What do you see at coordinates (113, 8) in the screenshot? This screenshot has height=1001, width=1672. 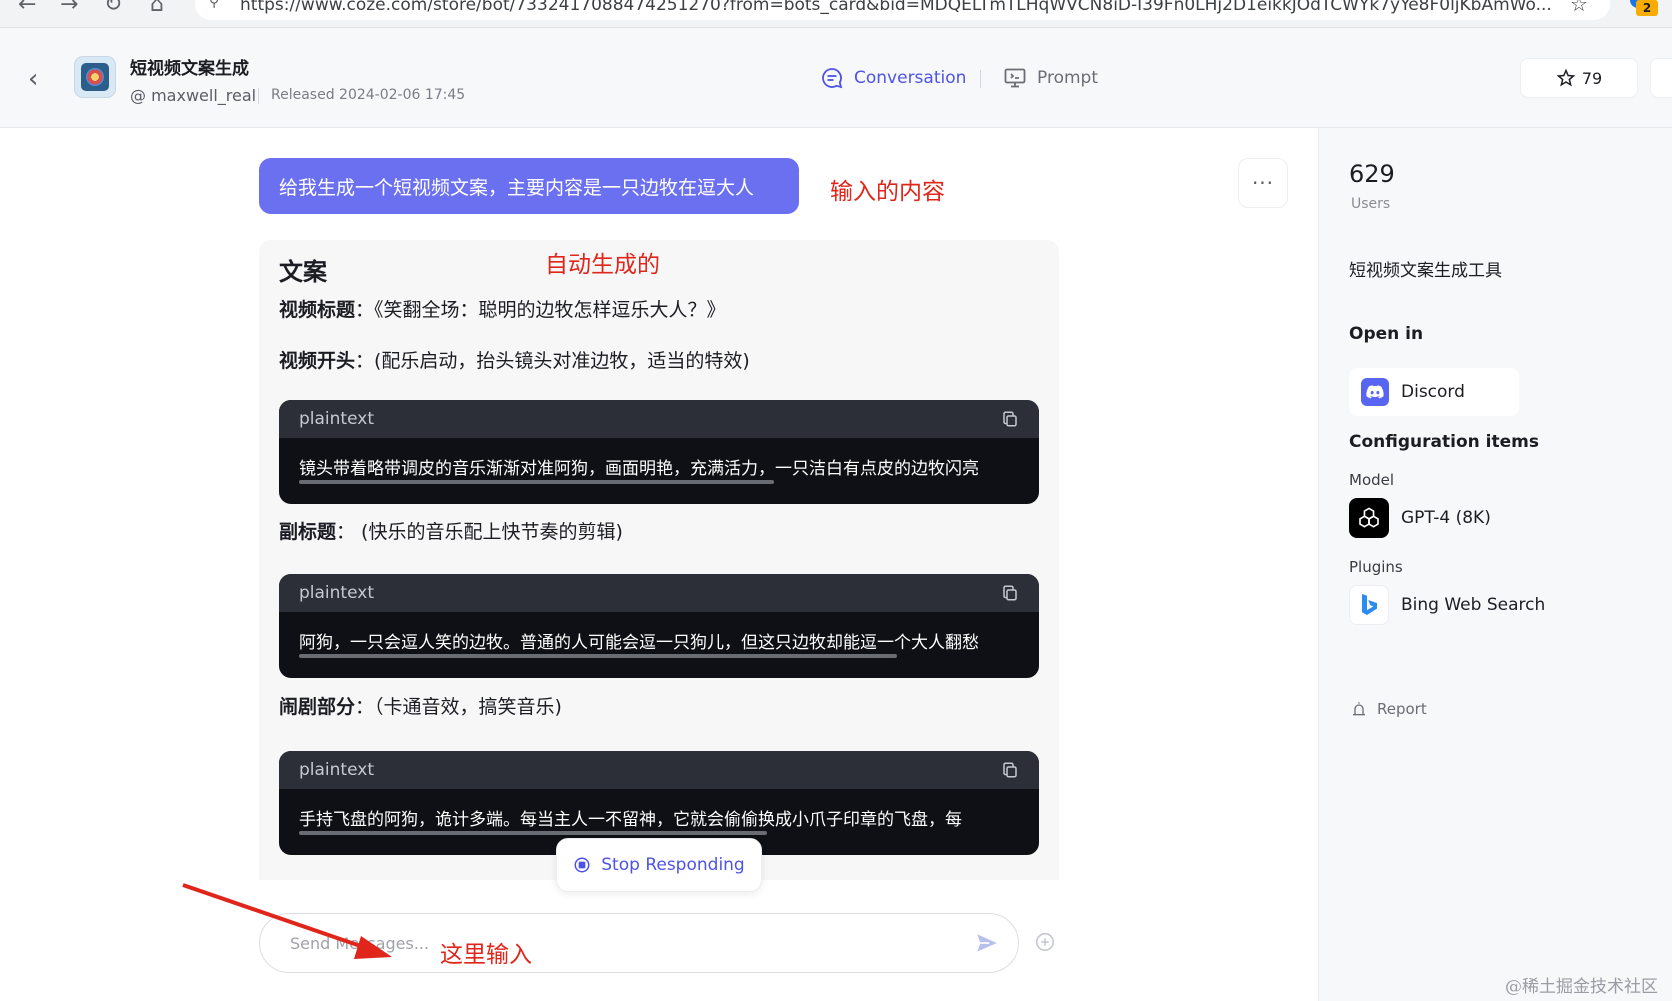 I see `browser-reload-icon: ↻` at bounding box center [113, 8].